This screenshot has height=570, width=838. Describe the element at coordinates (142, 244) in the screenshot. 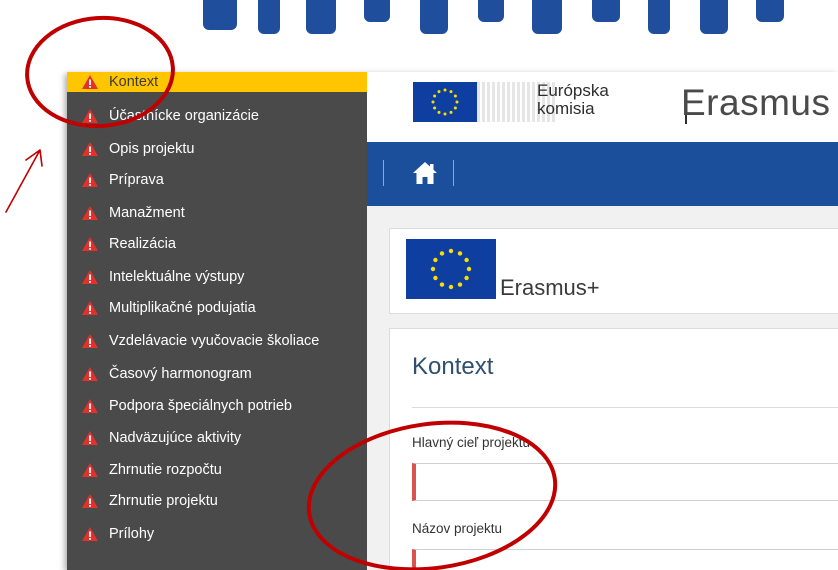

I see `sidebar-item-label: Realizácia` at that location.